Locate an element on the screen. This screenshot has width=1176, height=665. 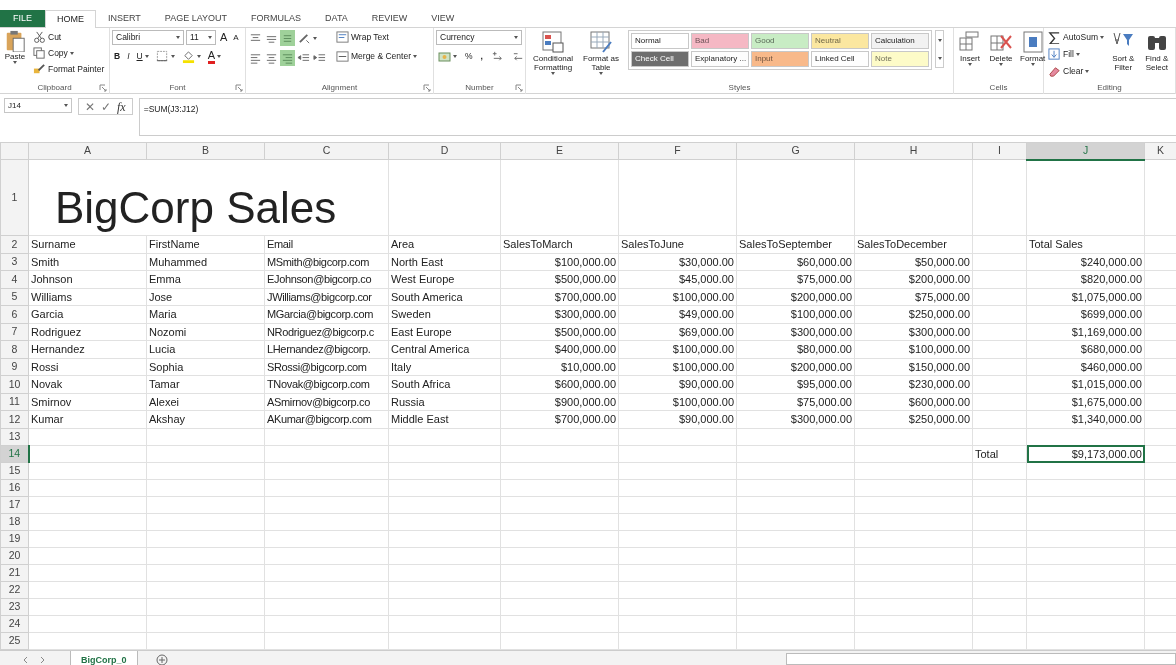
ribbon-tab: FORMULAS is located at coordinates (276, 18).